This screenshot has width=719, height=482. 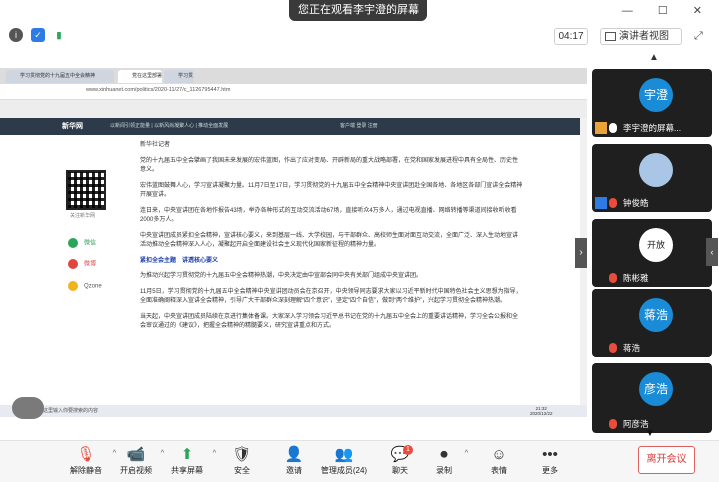 What do you see at coordinates (654, 57) in the screenshot?
I see `chevron-up-icon: ▲` at bounding box center [654, 57].